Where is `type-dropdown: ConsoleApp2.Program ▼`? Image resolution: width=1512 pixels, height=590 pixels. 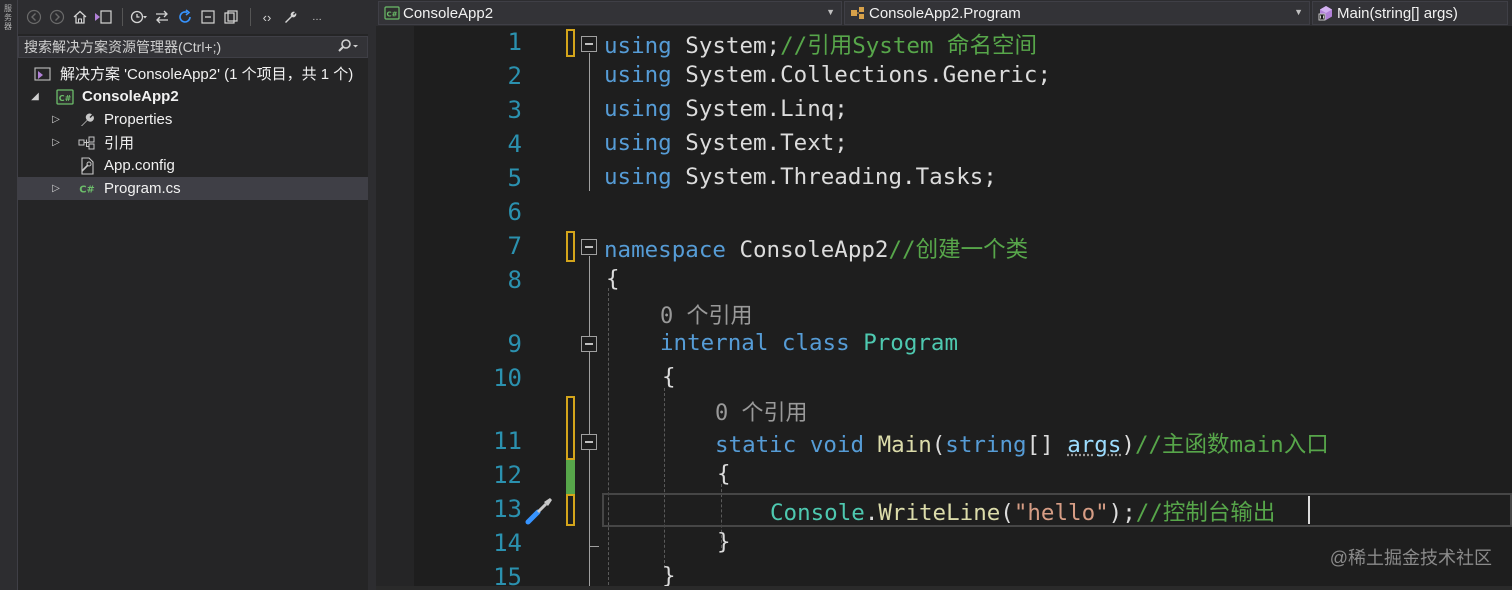
type-dropdown: ConsoleApp2.Program ▼ is located at coordinates (1077, 13).